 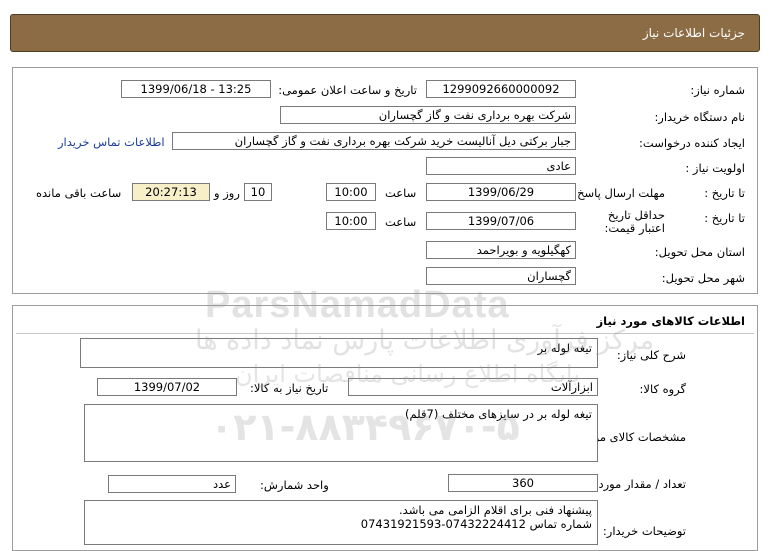 What do you see at coordinates (401, 193) in the screenshot?
I see `response-time-label: ساعت` at bounding box center [401, 193].